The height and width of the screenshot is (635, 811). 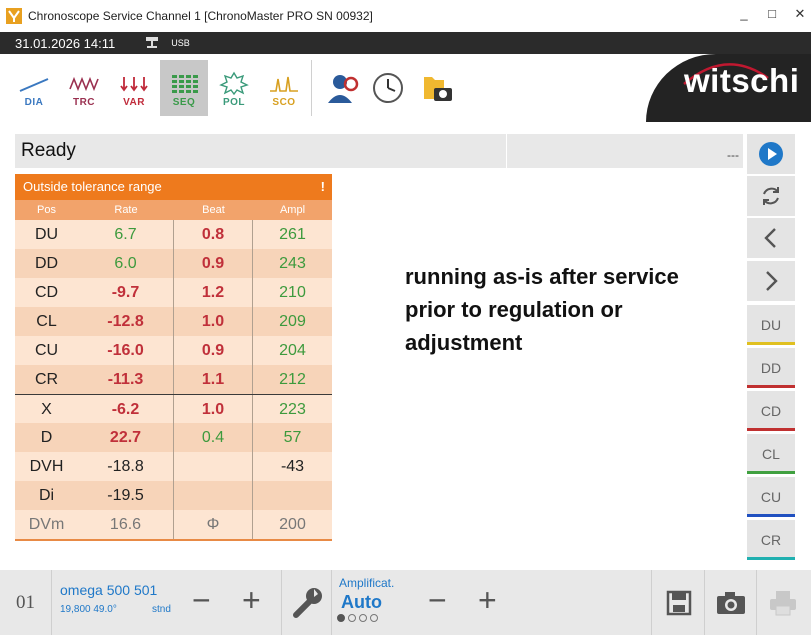 I want to click on position-label: DD, so click(x=771, y=368).